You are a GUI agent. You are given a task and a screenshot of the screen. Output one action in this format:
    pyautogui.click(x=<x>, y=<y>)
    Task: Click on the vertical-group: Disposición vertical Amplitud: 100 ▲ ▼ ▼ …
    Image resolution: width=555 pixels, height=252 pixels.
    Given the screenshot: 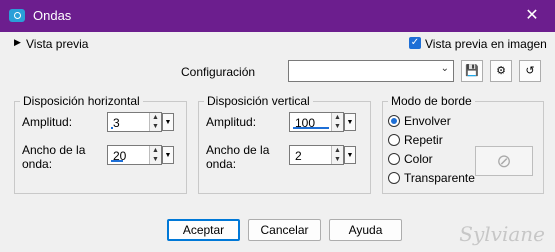 What is the action you would take?
    pyautogui.click(x=284, y=144)
    